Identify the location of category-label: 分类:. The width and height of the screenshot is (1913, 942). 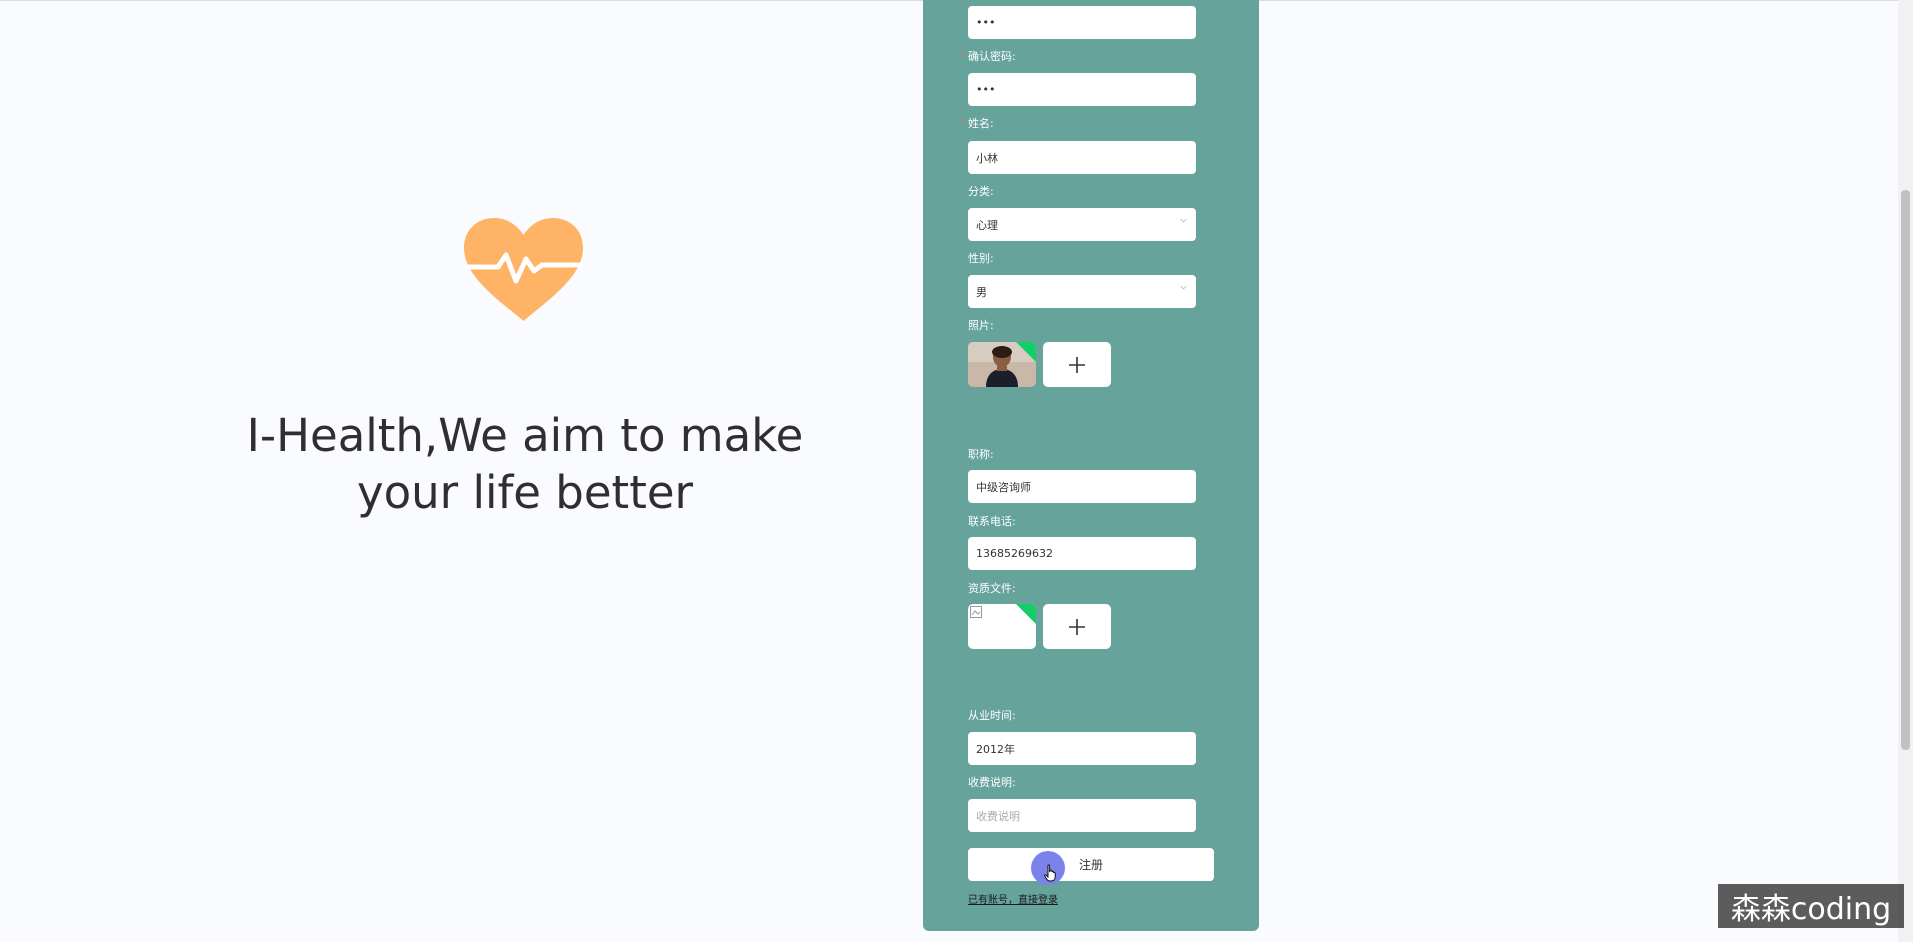
(981, 191).